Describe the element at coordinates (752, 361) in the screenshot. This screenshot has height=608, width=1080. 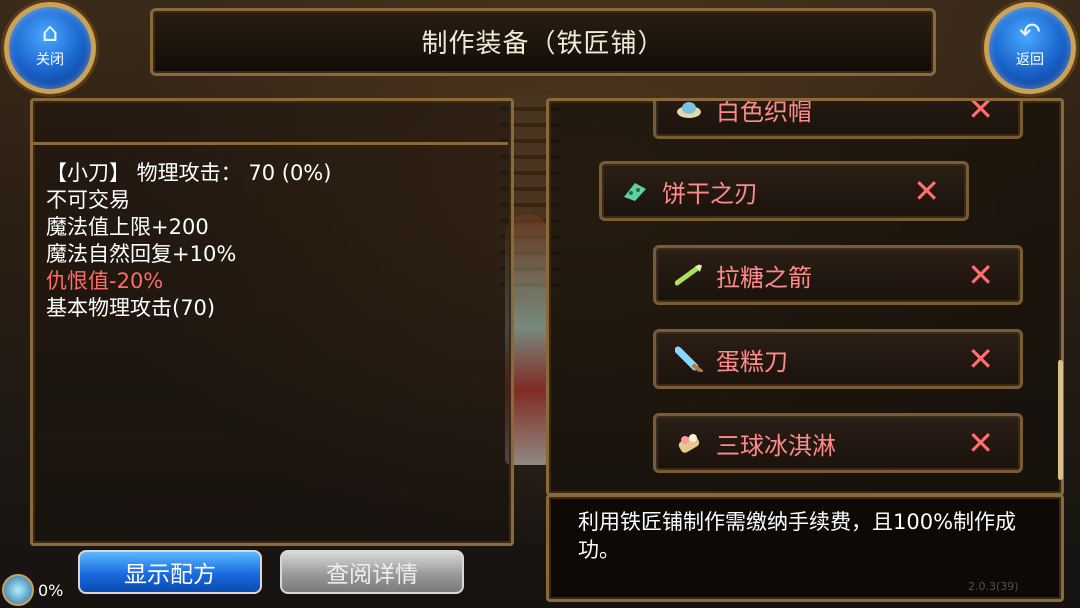
I see `recipe-item-label: 蛋糕刀` at that location.